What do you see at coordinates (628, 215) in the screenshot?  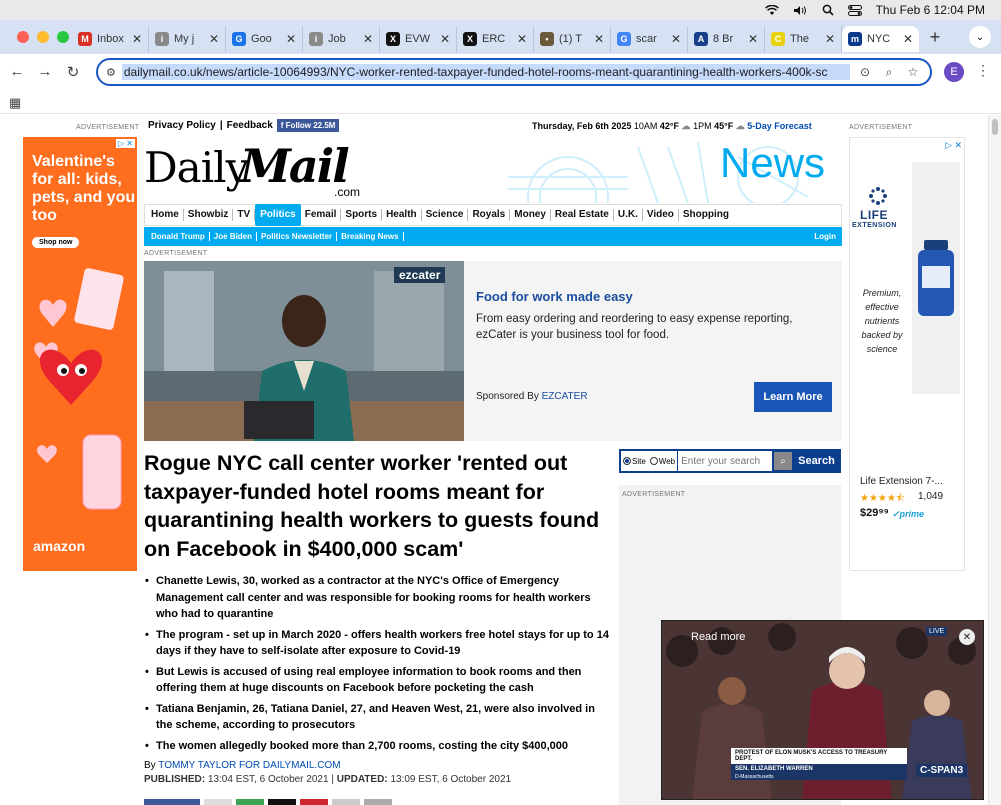 I see `nav-item-u-k-: U.K.` at bounding box center [628, 215].